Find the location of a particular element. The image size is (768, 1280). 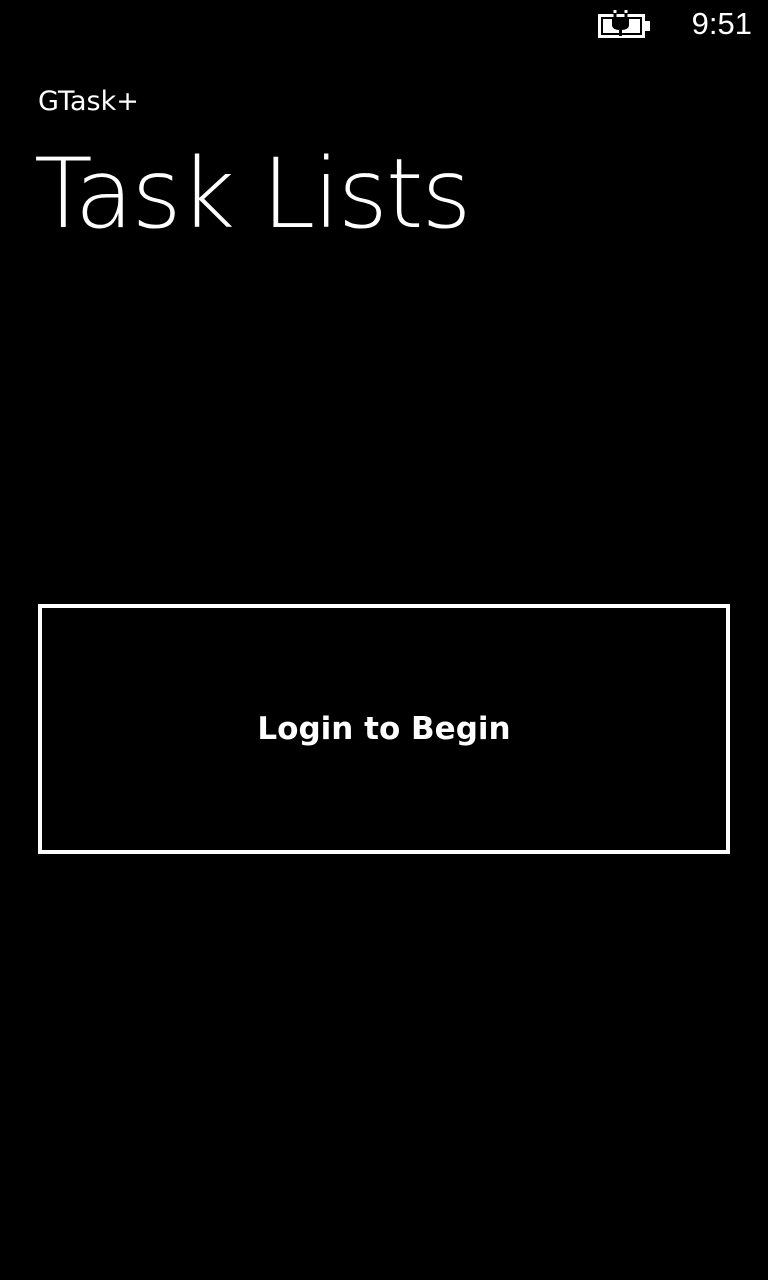

page-title: Task Lists is located at coordinates (253, 194).